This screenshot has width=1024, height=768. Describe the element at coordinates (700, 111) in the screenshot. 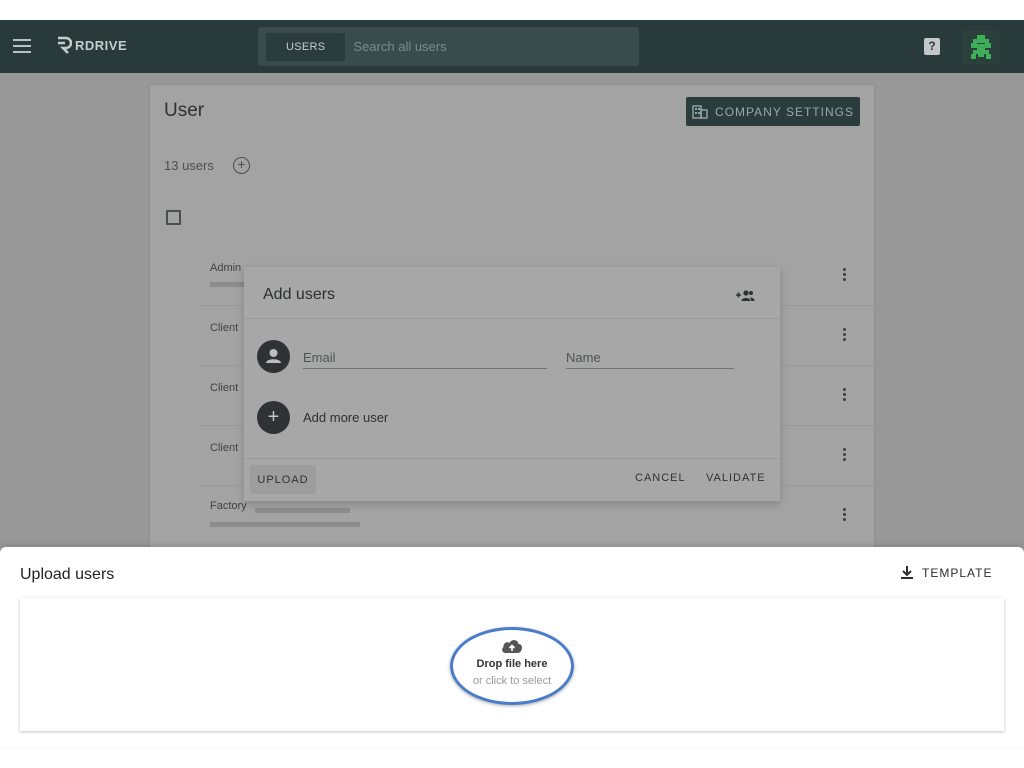

I see `business-icon` at that location.